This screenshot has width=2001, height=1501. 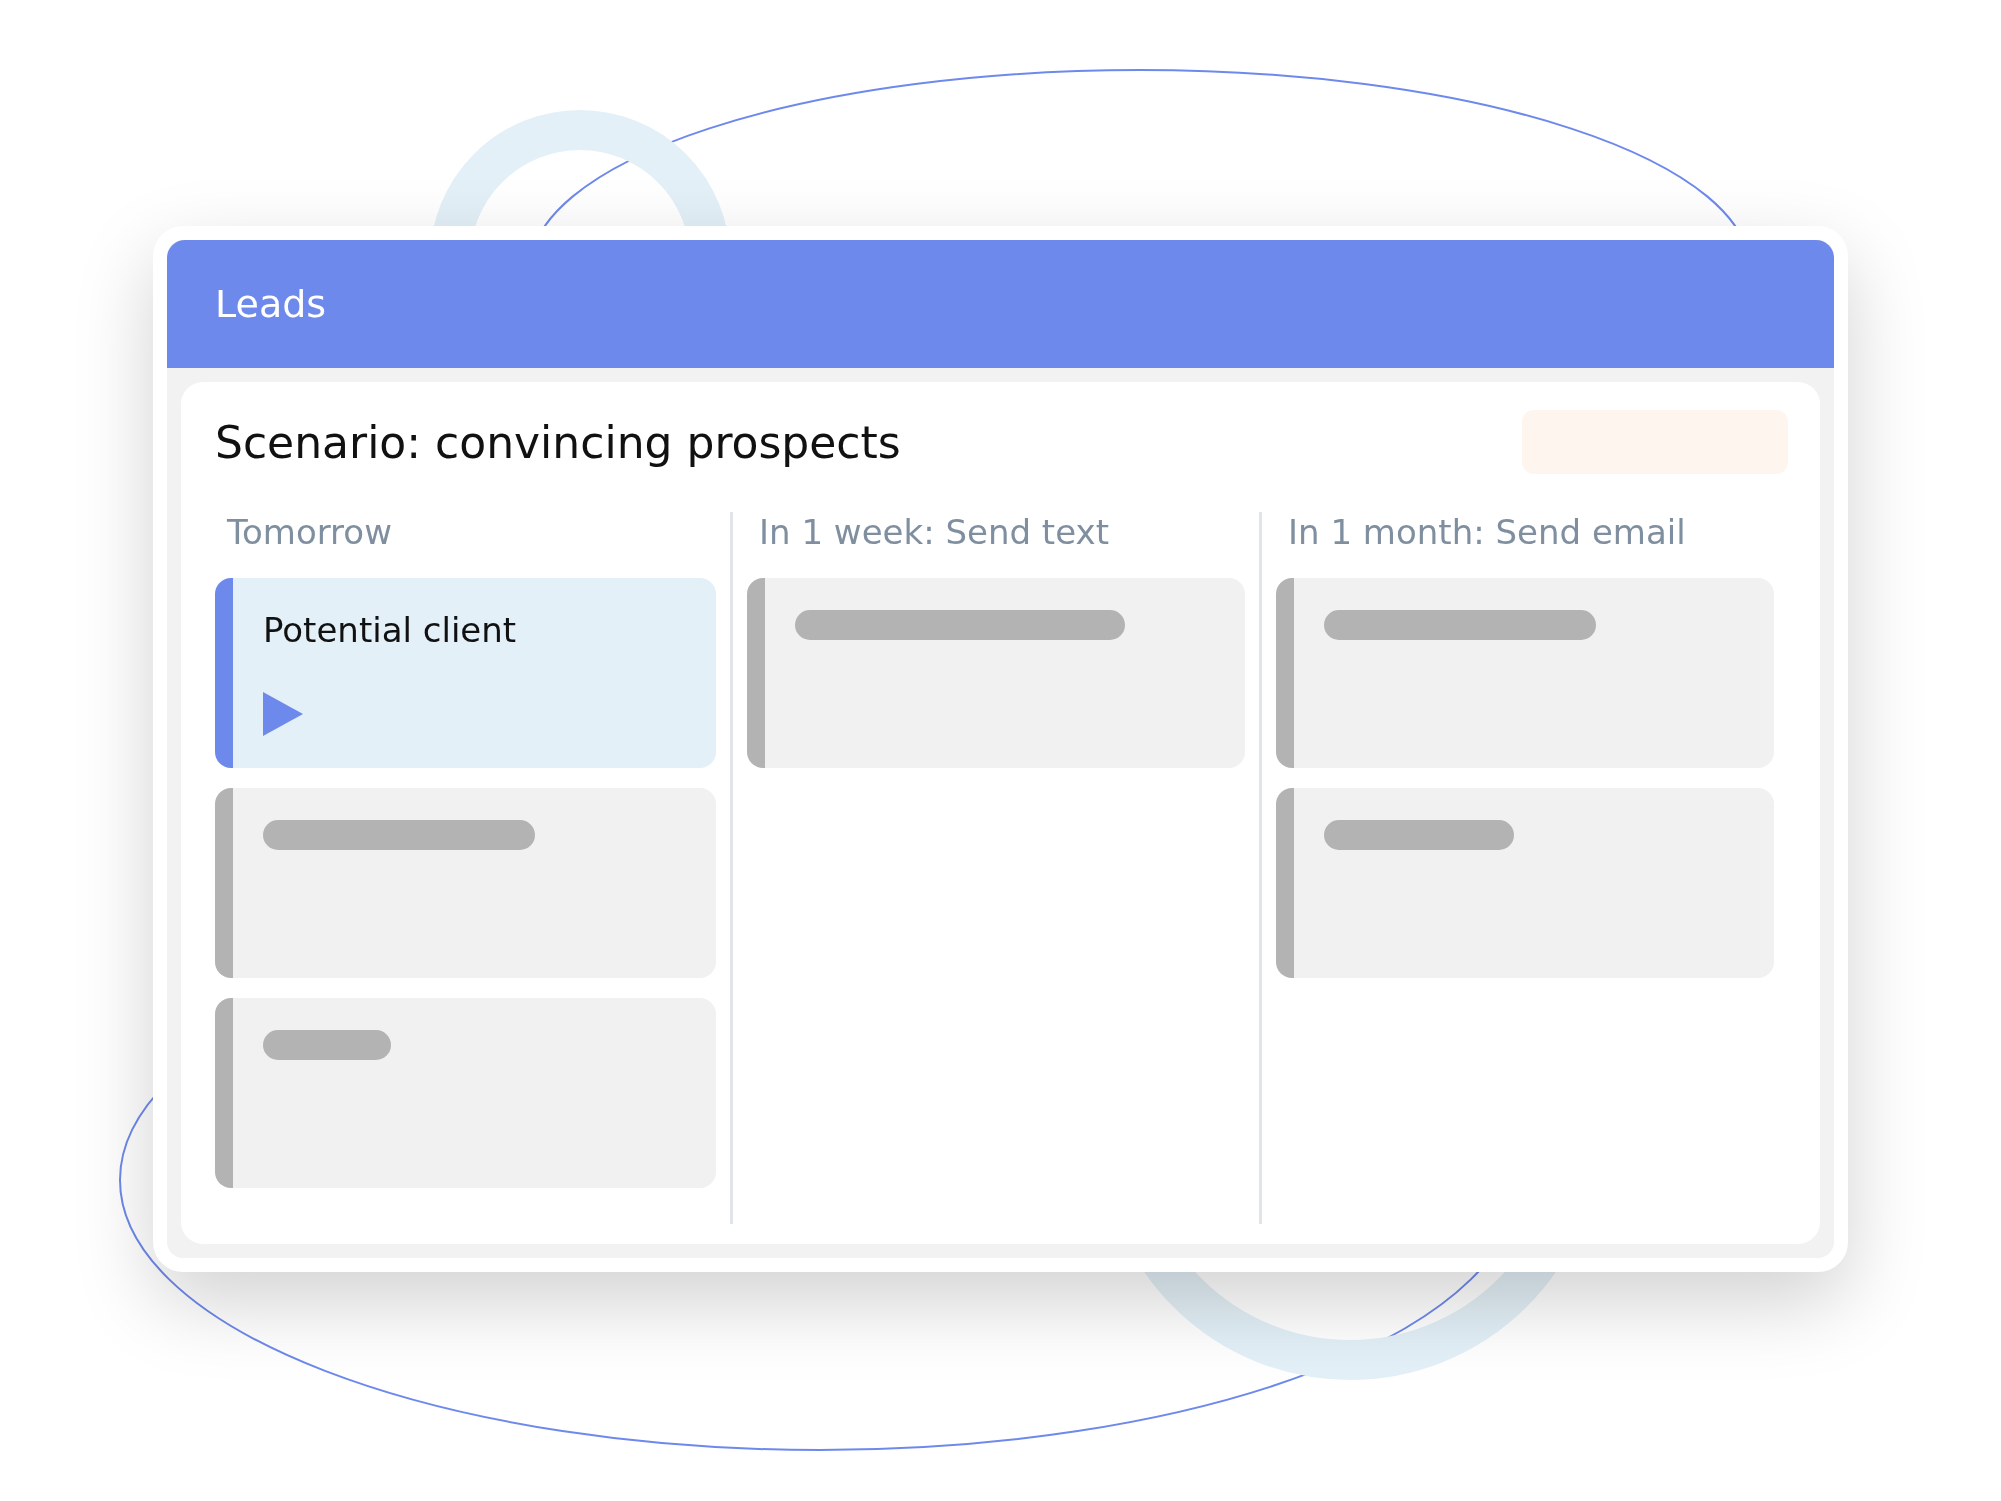 What do you see at coordinates (558, 442) in the screenshot?
I see `board-title: Scenario: convincing prospects` at bounding box center [558, 442].